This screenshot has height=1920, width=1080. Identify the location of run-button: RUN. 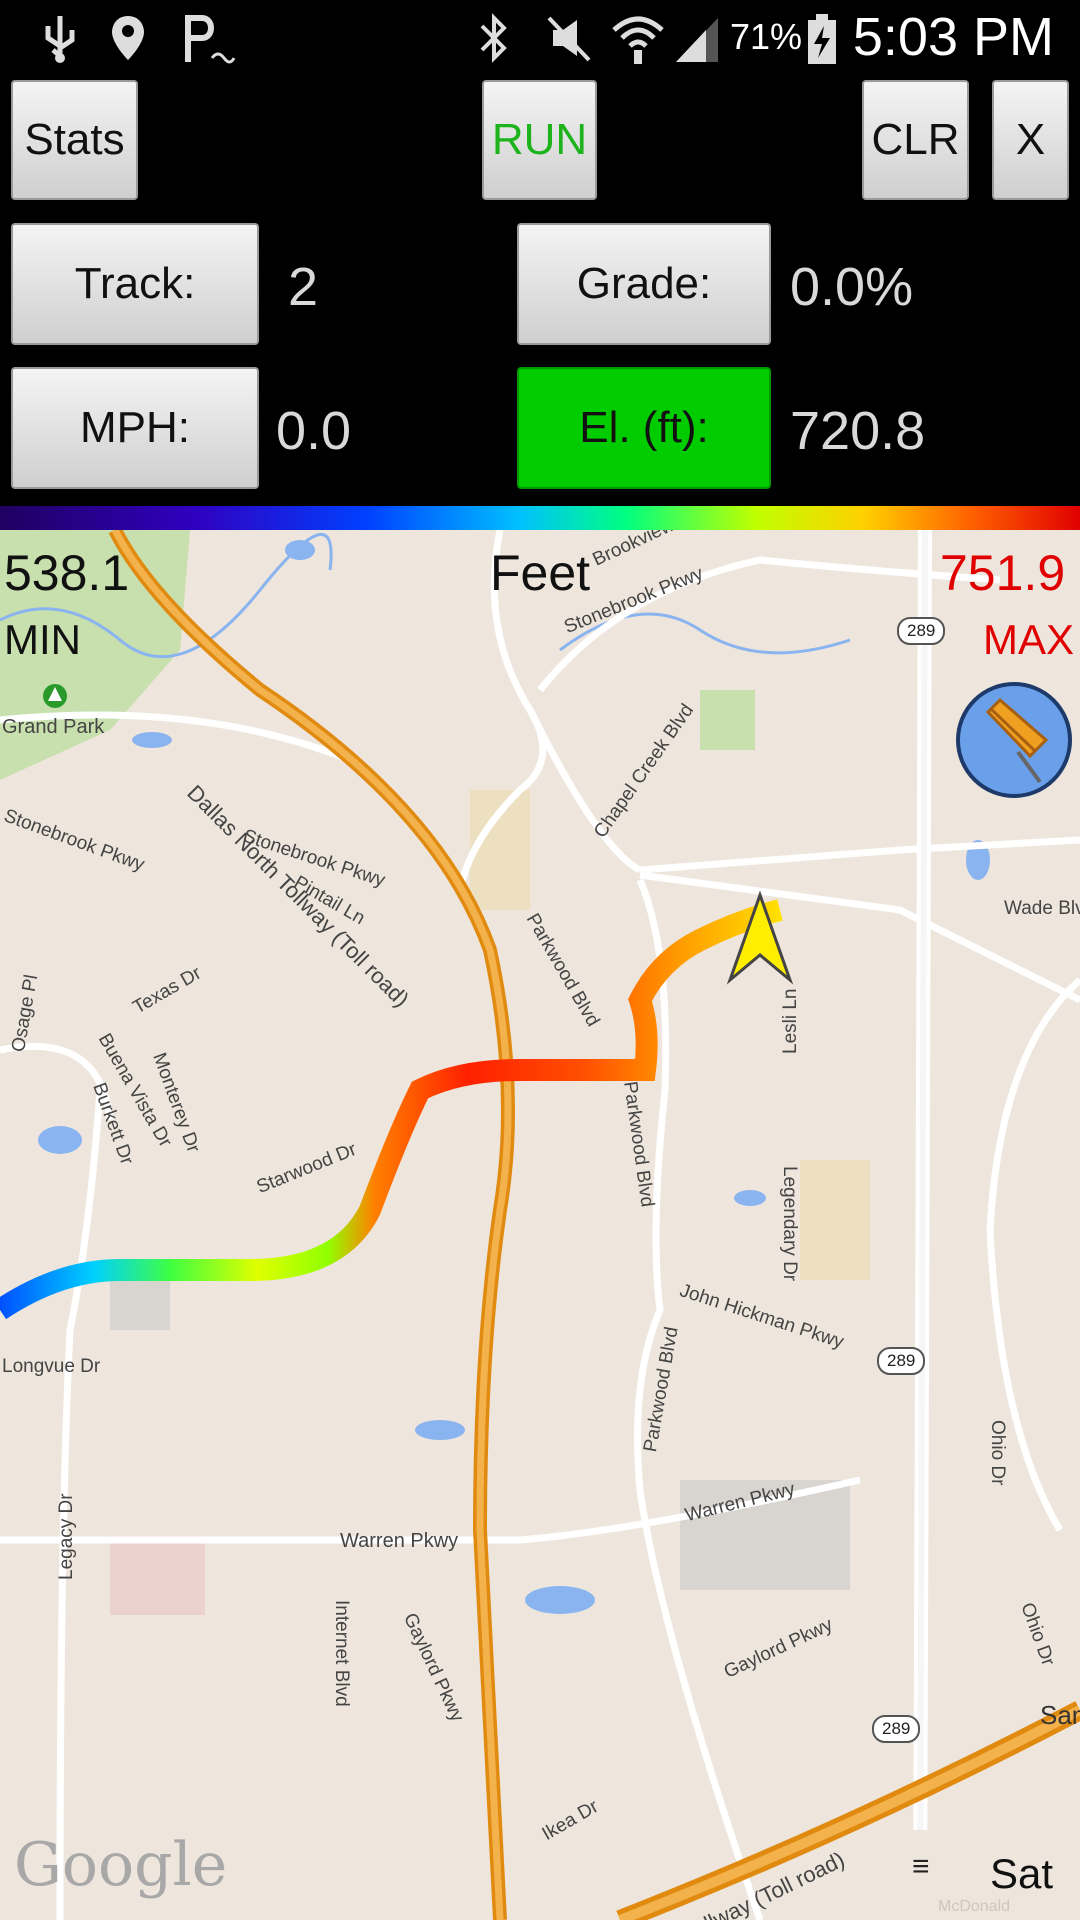
(539, 140).